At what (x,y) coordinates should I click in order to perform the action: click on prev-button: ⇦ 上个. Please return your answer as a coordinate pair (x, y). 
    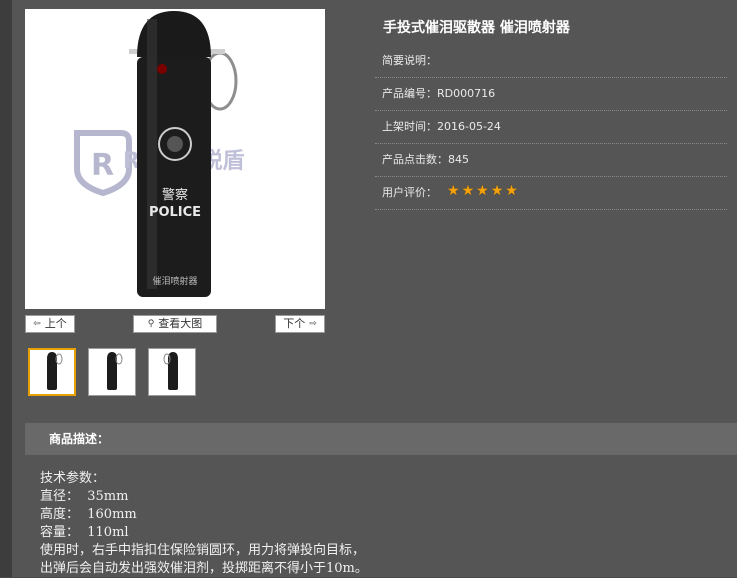
    Looking at the image, I should click on (50, 324).